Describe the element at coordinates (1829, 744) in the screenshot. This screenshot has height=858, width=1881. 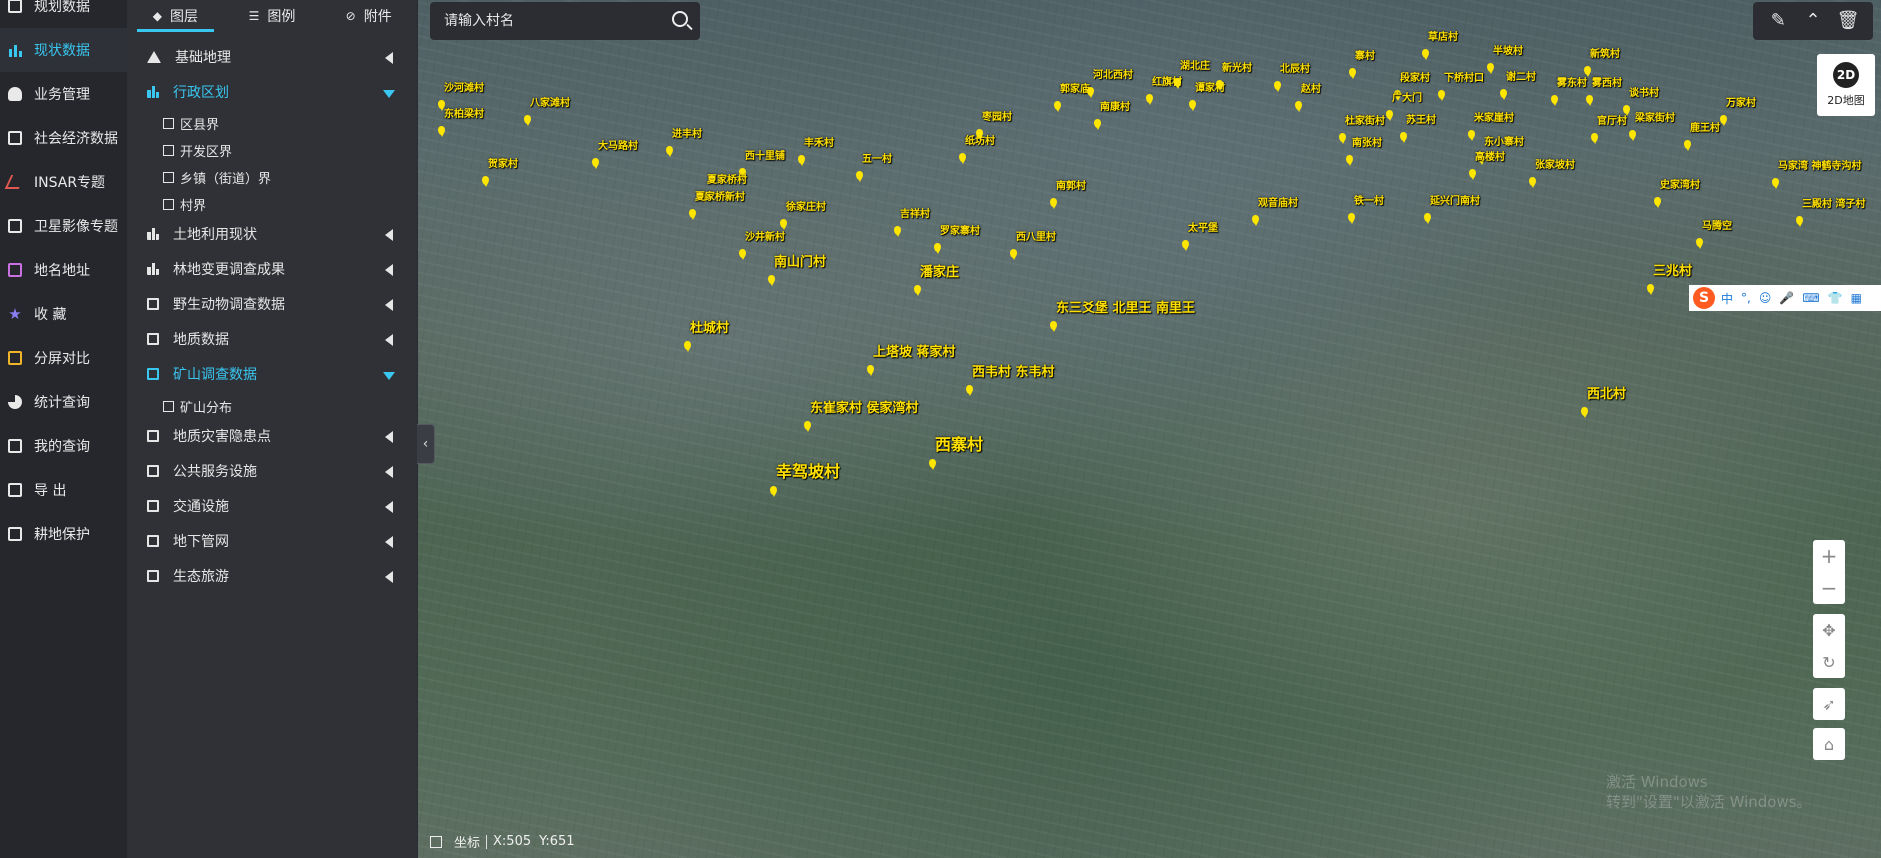
I see `home-icon: ⌂` at that location.